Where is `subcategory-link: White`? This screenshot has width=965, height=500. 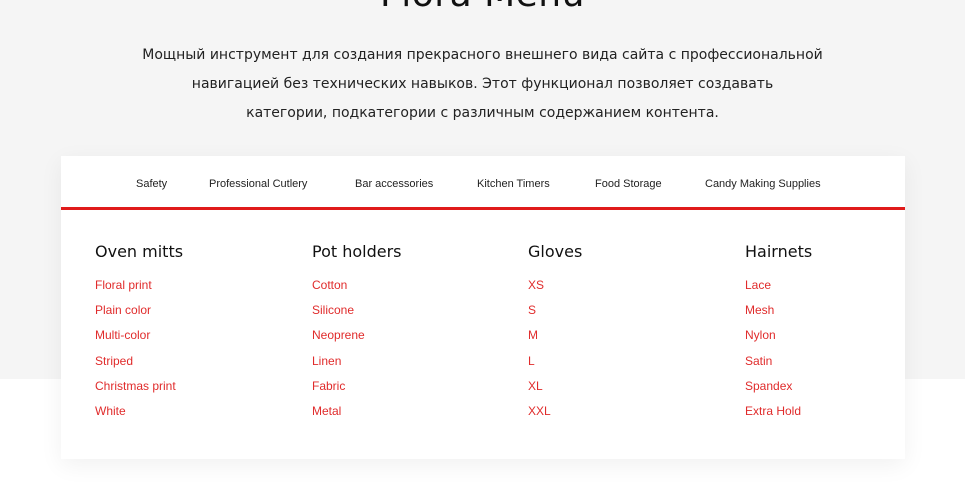 subcategory-link: White is located at coordinates (195, 411).